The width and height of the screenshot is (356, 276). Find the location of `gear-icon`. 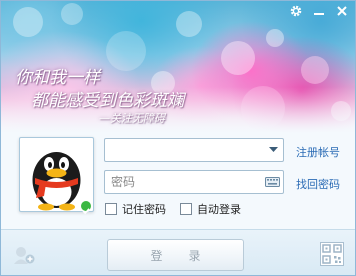

gear-icon is located at coordinates (296, 11).